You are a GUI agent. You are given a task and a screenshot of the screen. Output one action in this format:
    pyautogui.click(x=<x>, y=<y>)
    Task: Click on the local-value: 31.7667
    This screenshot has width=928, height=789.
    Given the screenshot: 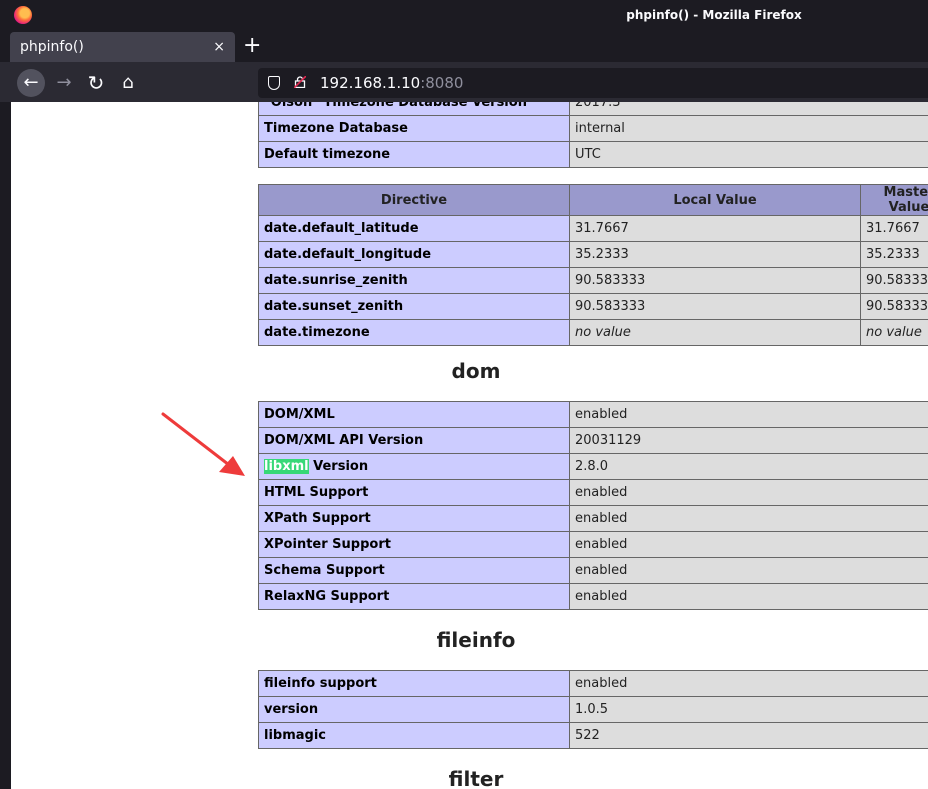 What is the action you would take?
    pyautogui.click(x=715, y=228)
    